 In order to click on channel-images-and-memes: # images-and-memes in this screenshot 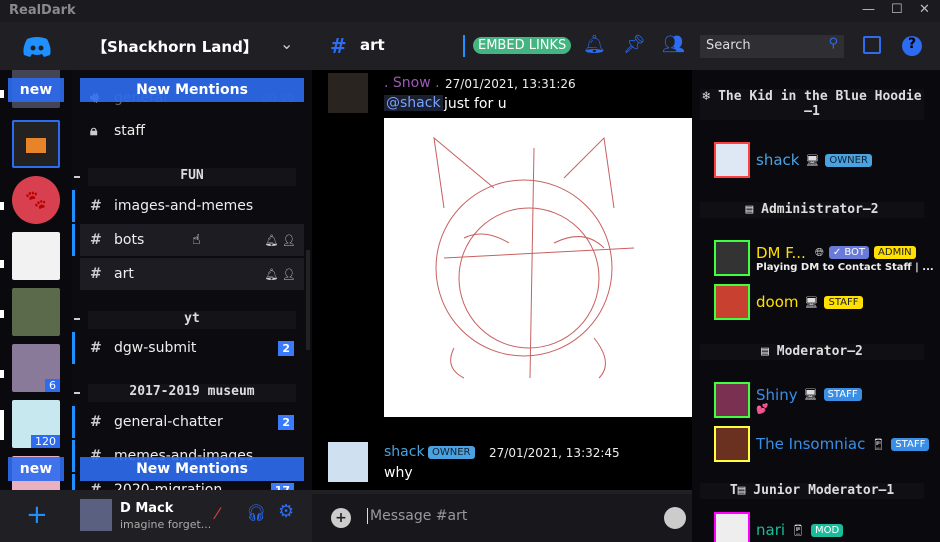, I will do `click(188, 206)`.